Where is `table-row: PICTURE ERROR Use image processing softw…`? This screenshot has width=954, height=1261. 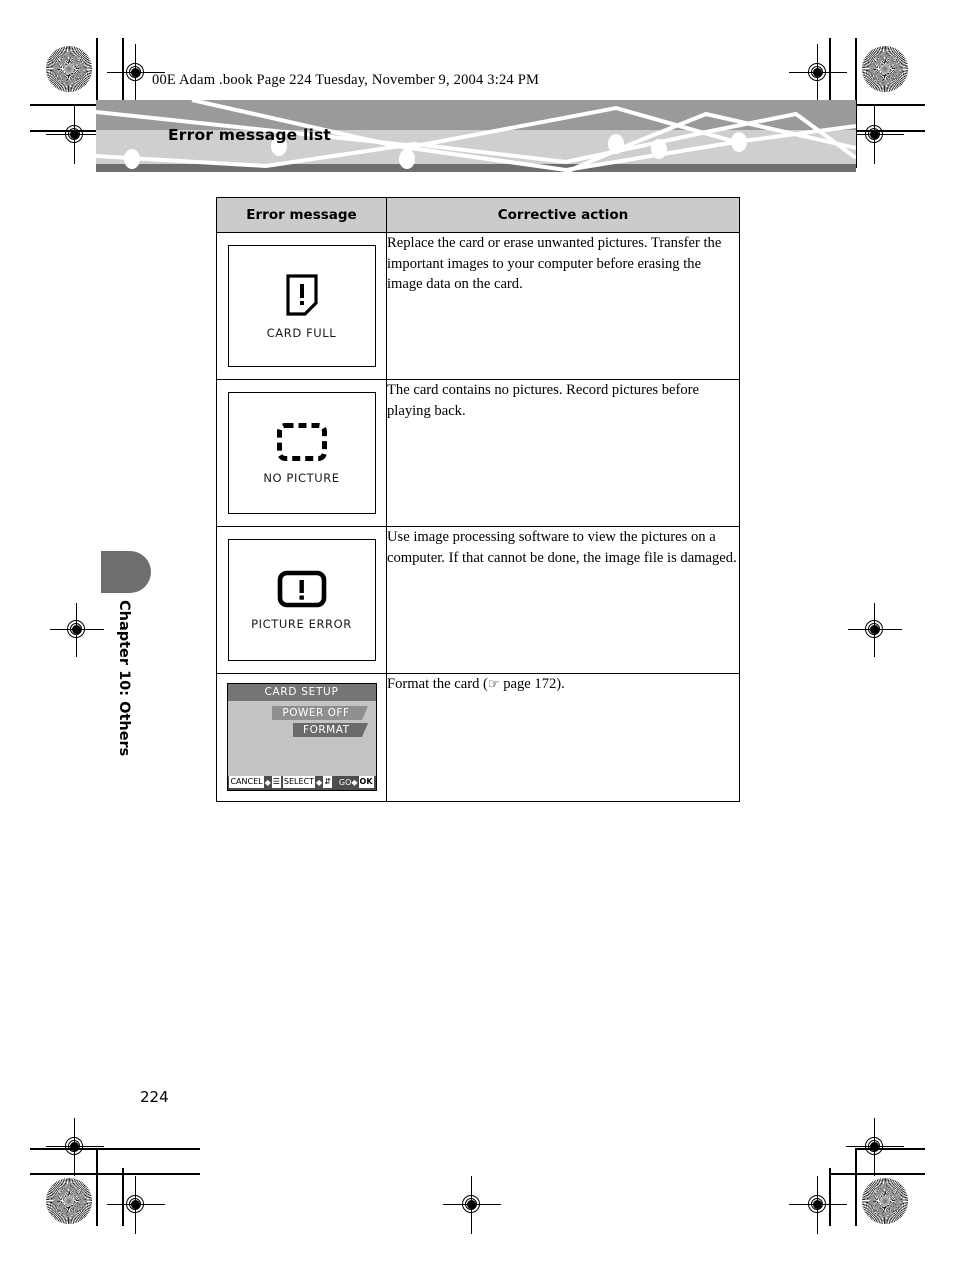
table-row: PICTURE ERROR Use image processing softw… is located at coordinates (478, 600).